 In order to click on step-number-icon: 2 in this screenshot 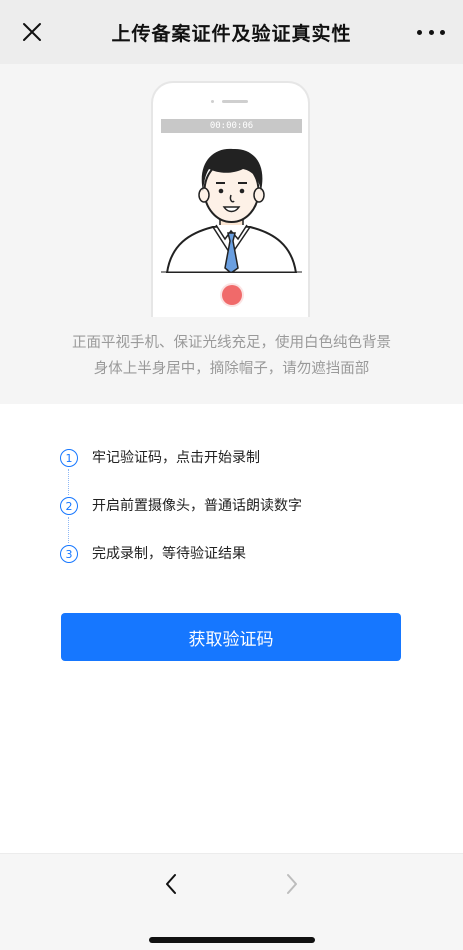, I will do `click(69, 506)`.